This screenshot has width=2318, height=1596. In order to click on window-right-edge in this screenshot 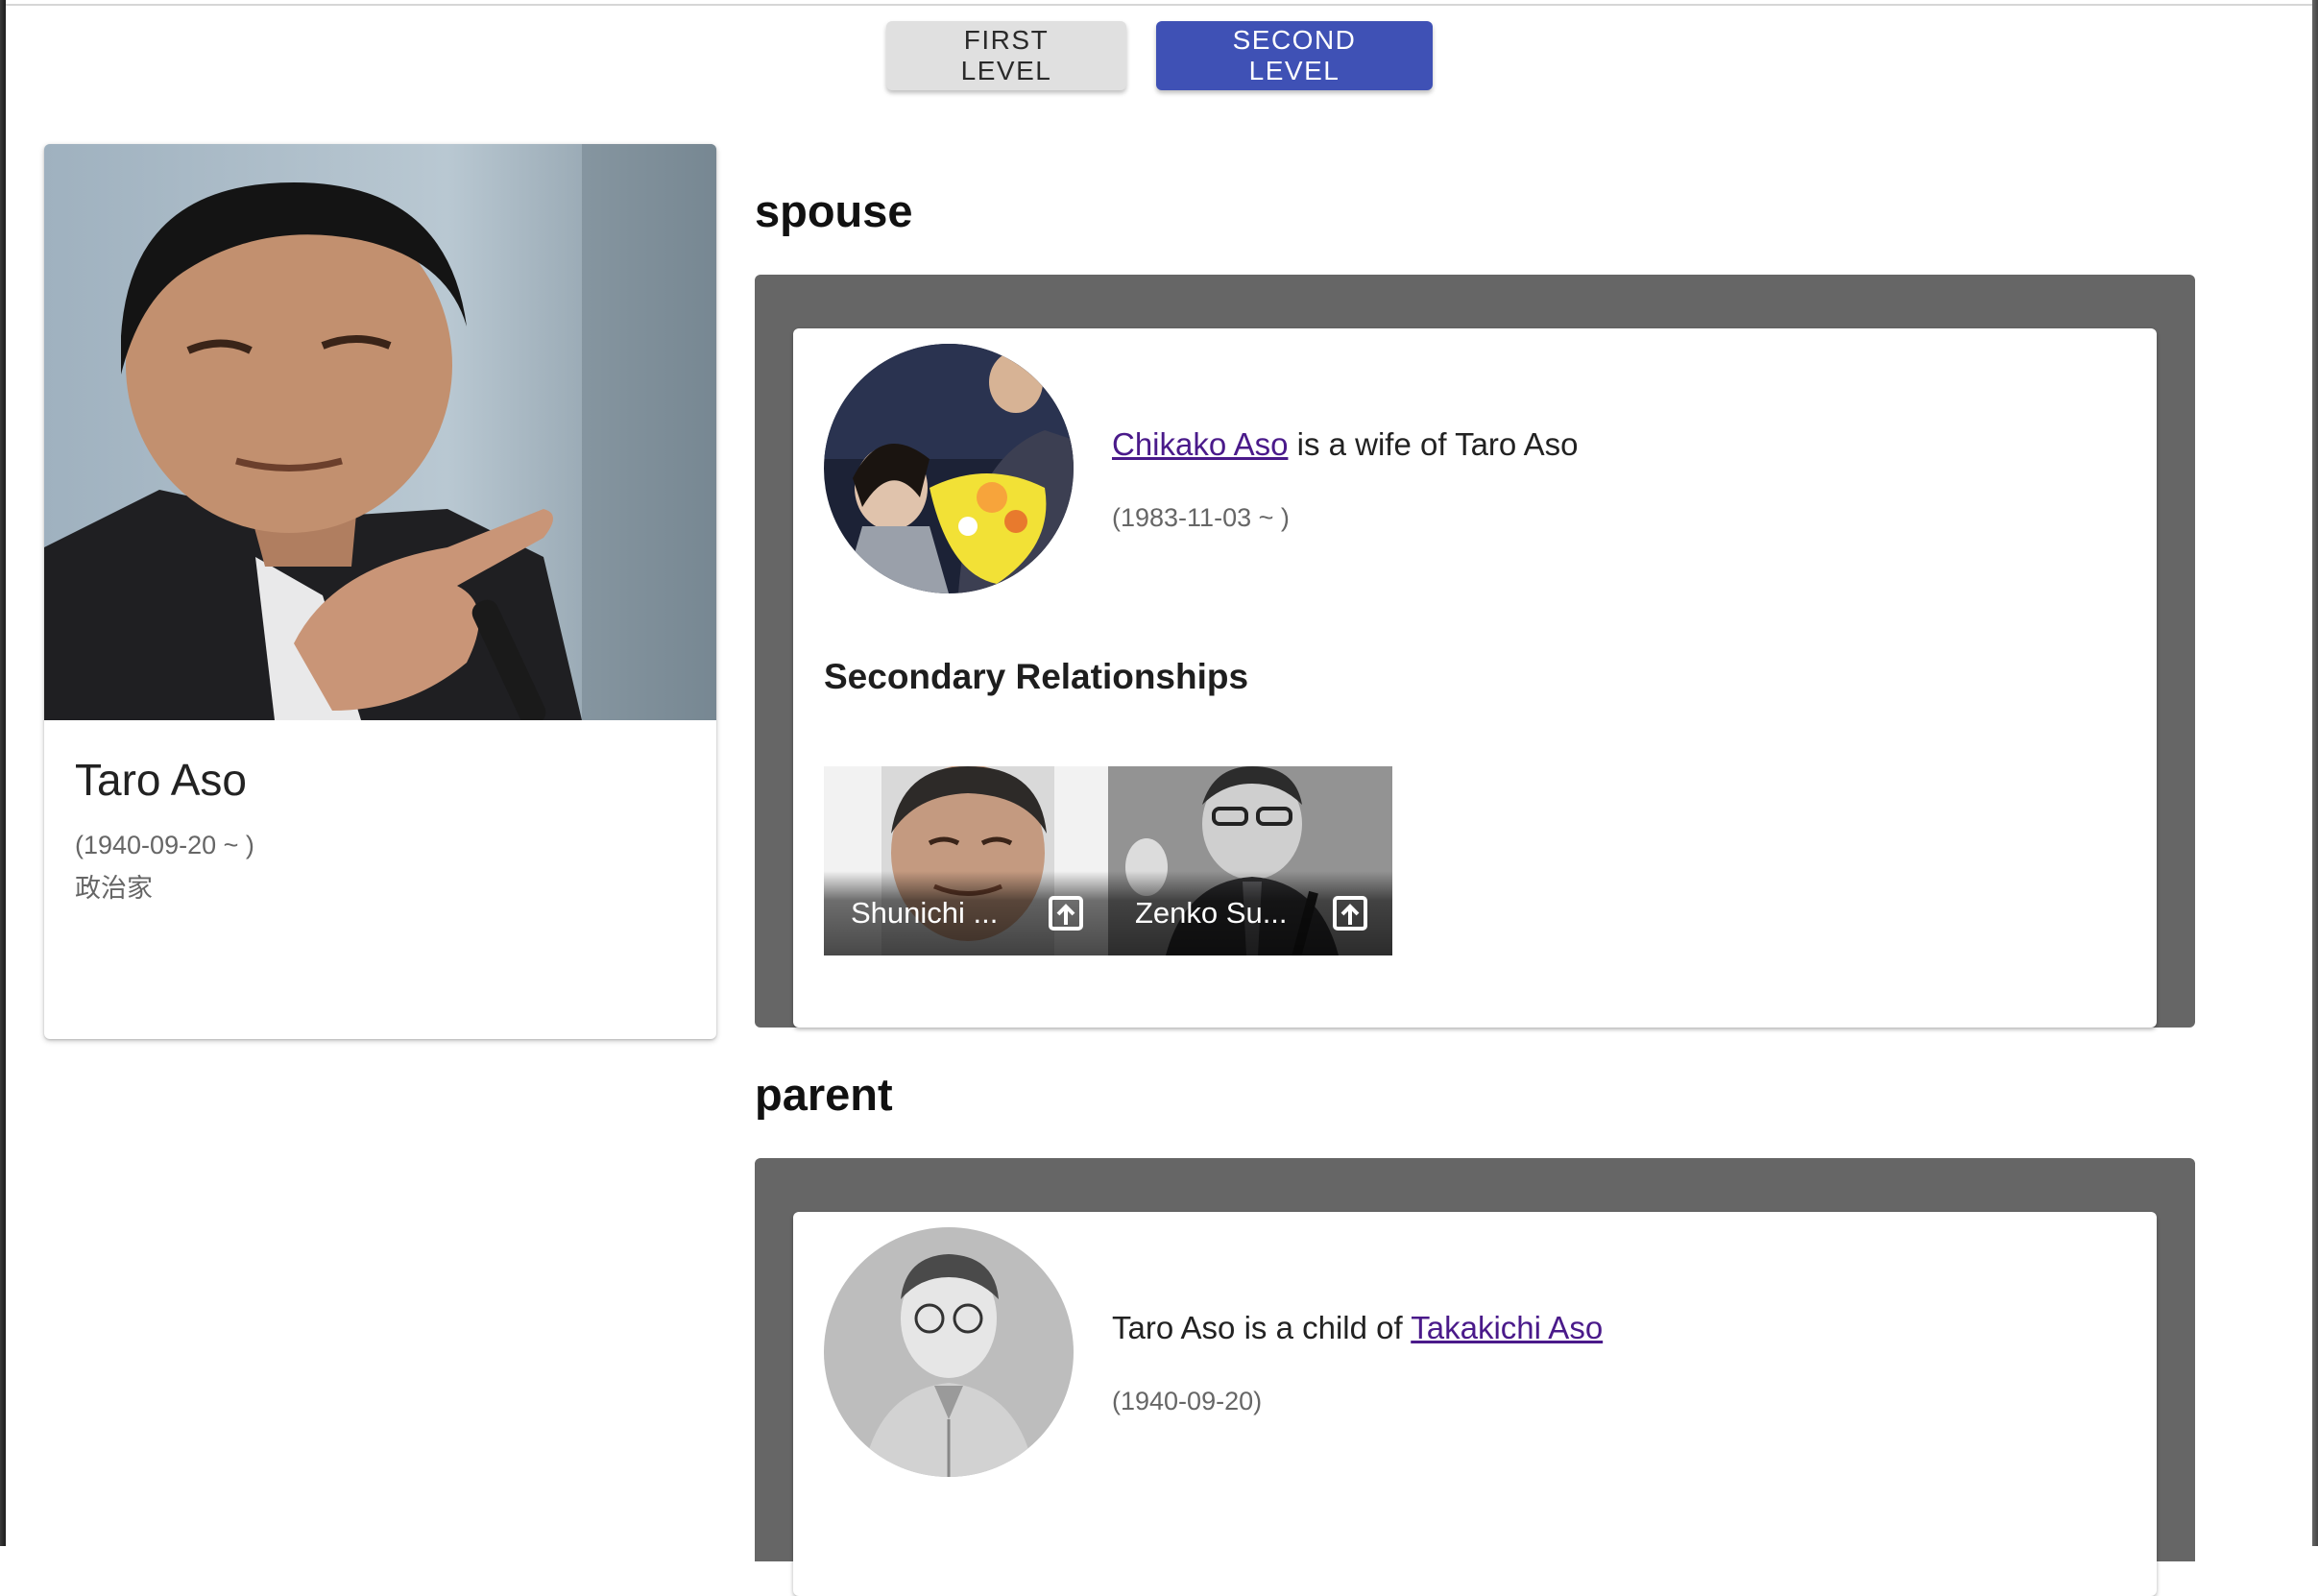, I will do `click(2315, 773)`.